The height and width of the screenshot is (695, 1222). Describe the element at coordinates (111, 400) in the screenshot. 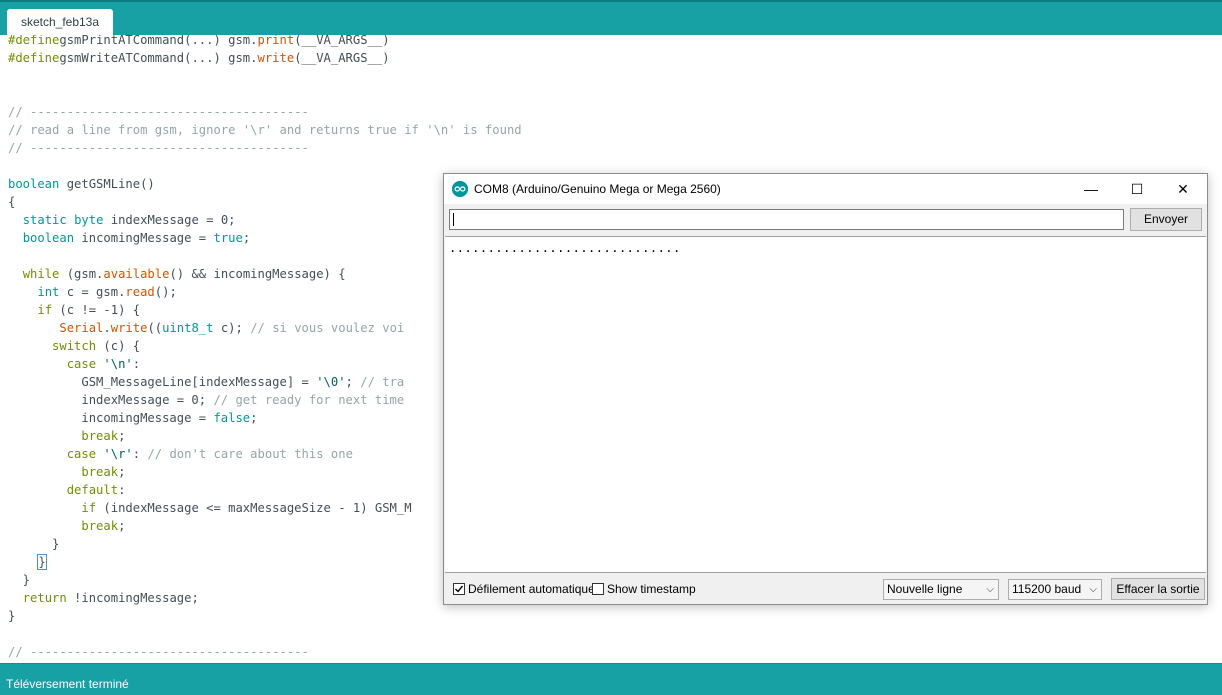

I see `code-token: indexMessage = 0;` at that location.